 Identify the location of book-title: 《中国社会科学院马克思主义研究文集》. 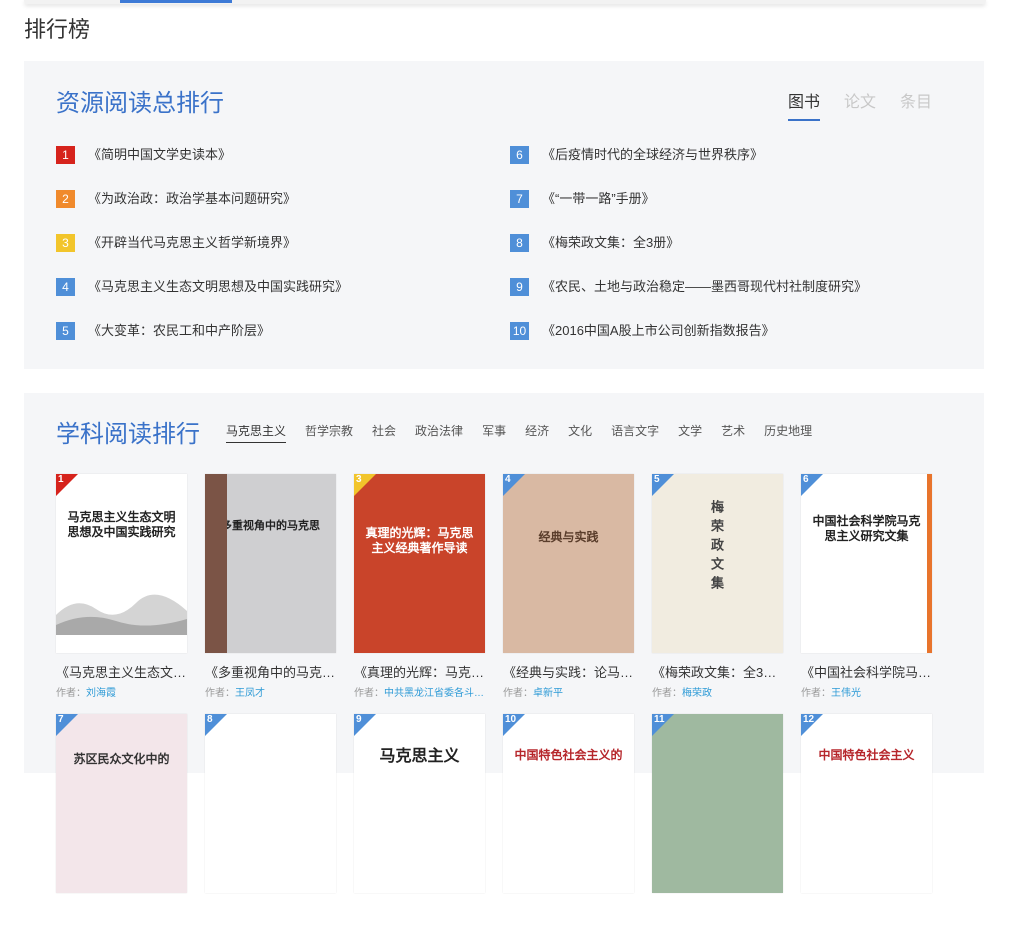
(866, 671).